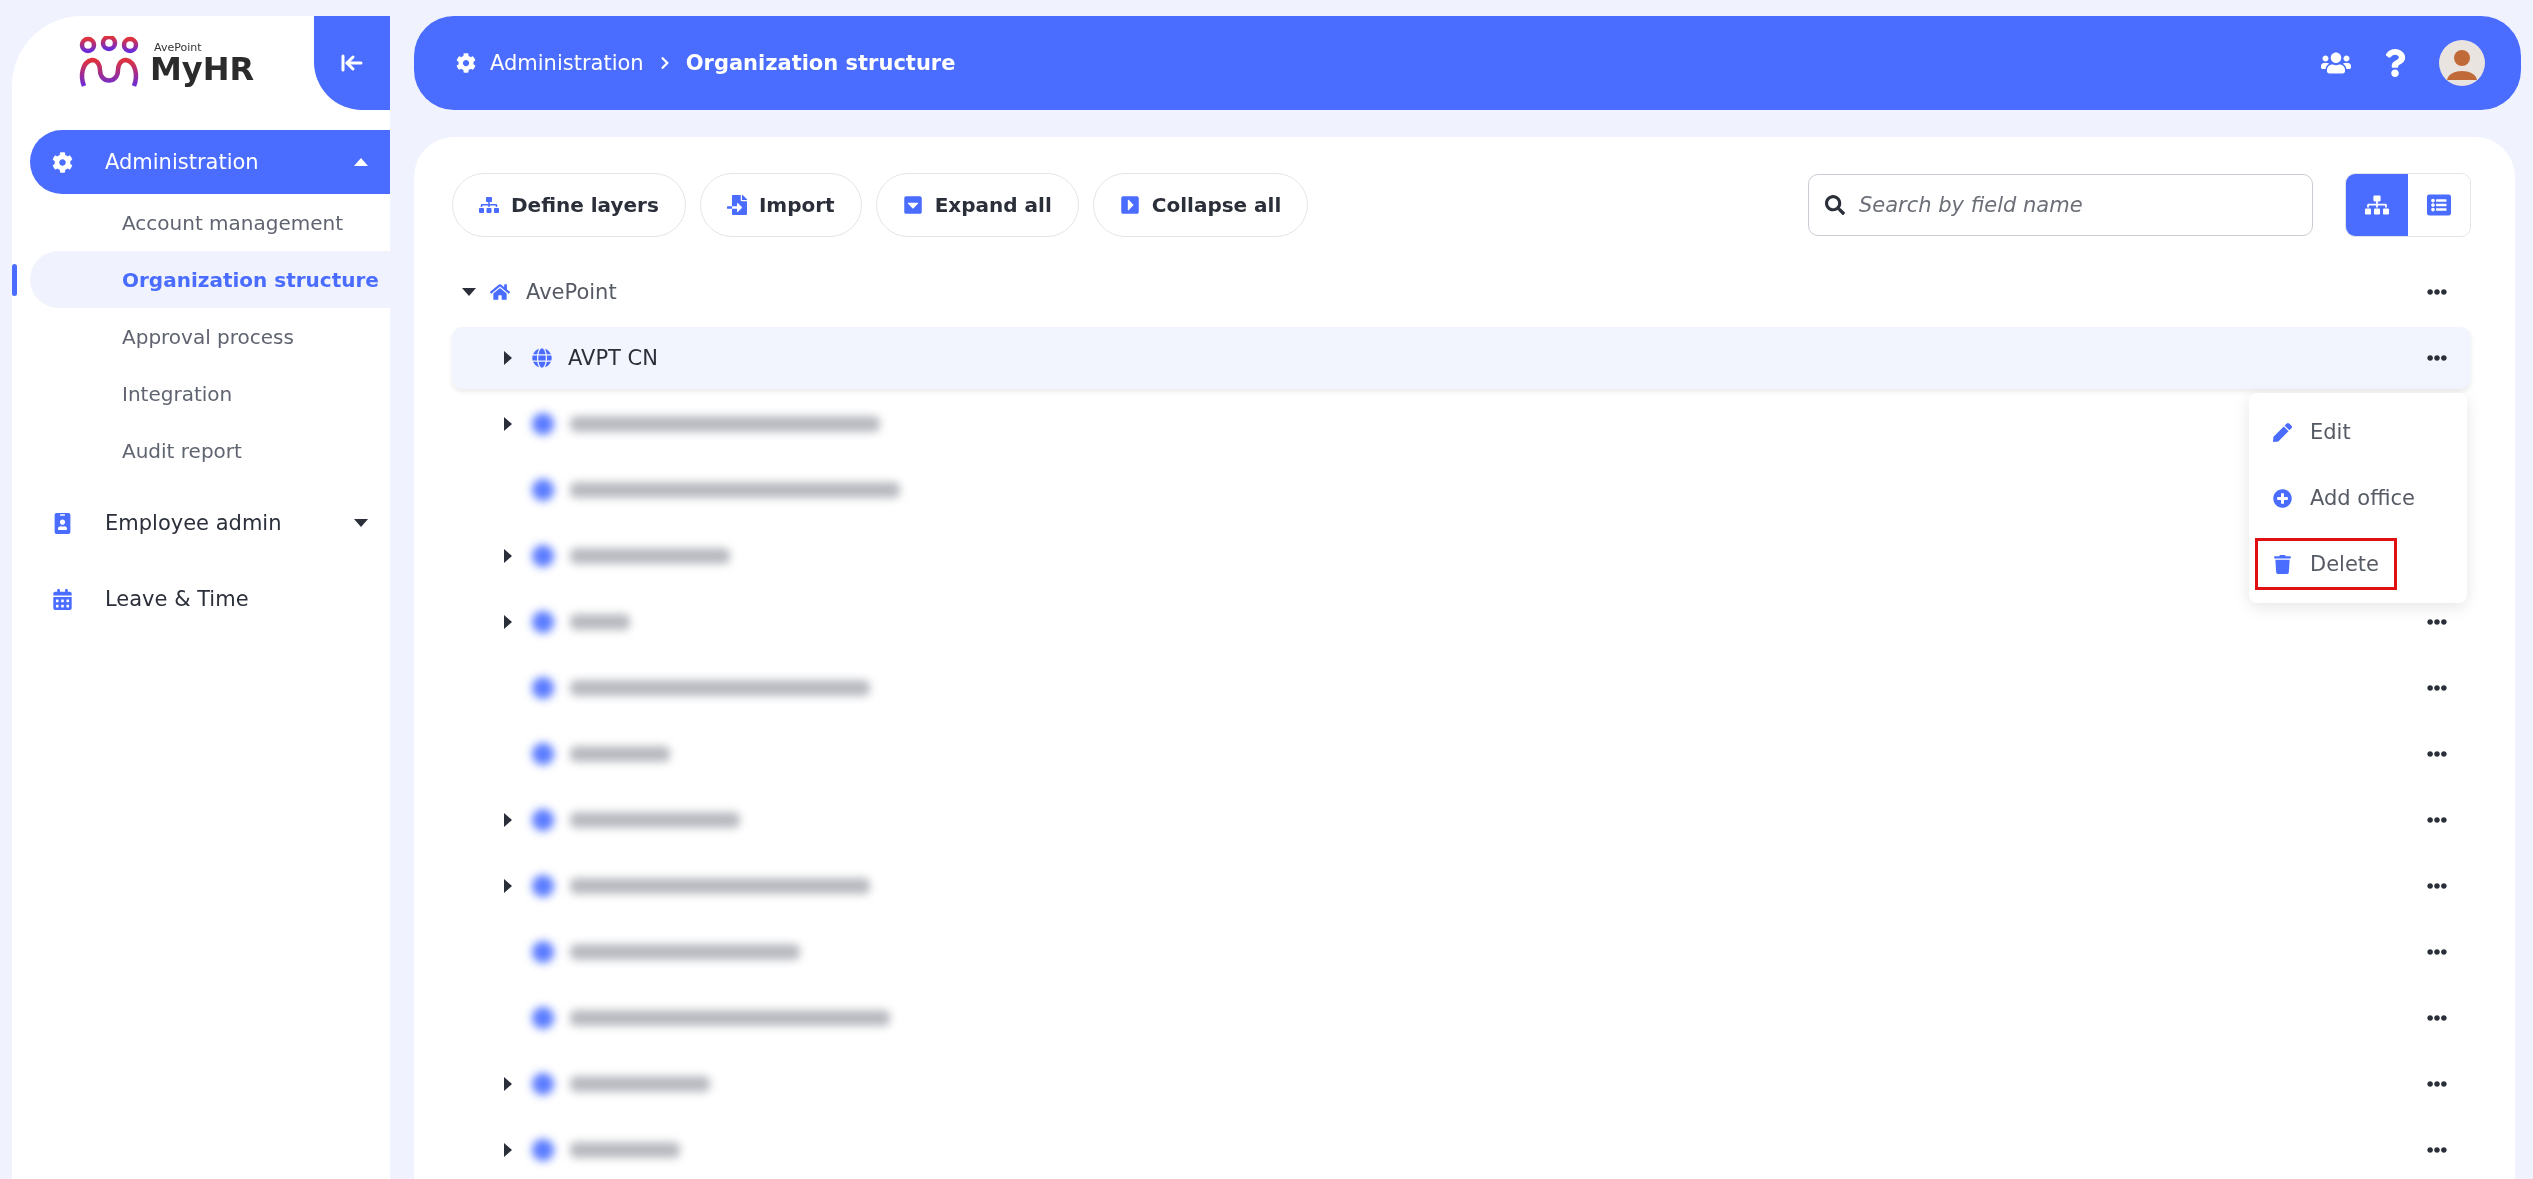 This screenshot has width=2533, height=1179. Describe the element at coordinates (780, 205) in the screenshot. I see `toolbar-button: Import` at that location.